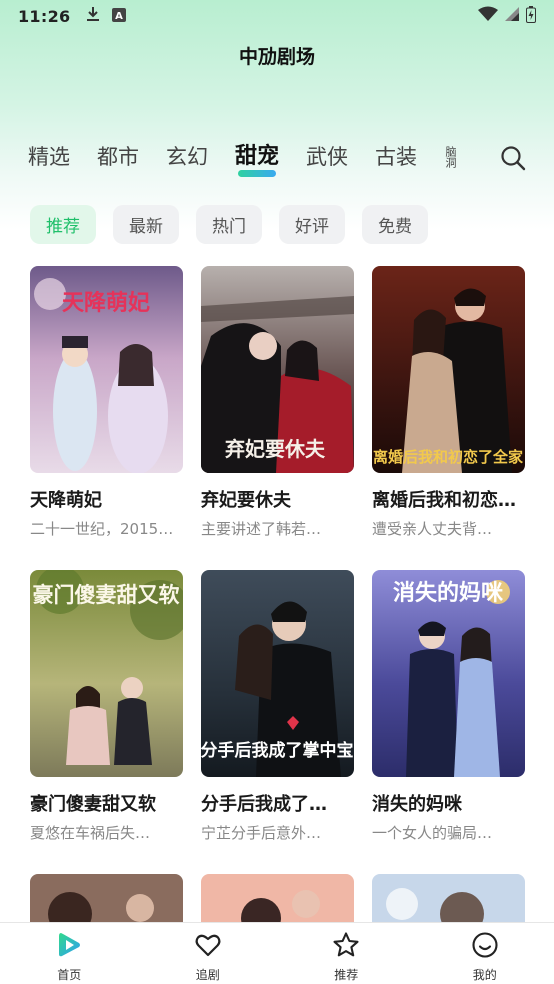 Image resolution: width=554 pixels, height=984 pixels. I want to click on poster-title: 天降萌妃, so click(106, 303).